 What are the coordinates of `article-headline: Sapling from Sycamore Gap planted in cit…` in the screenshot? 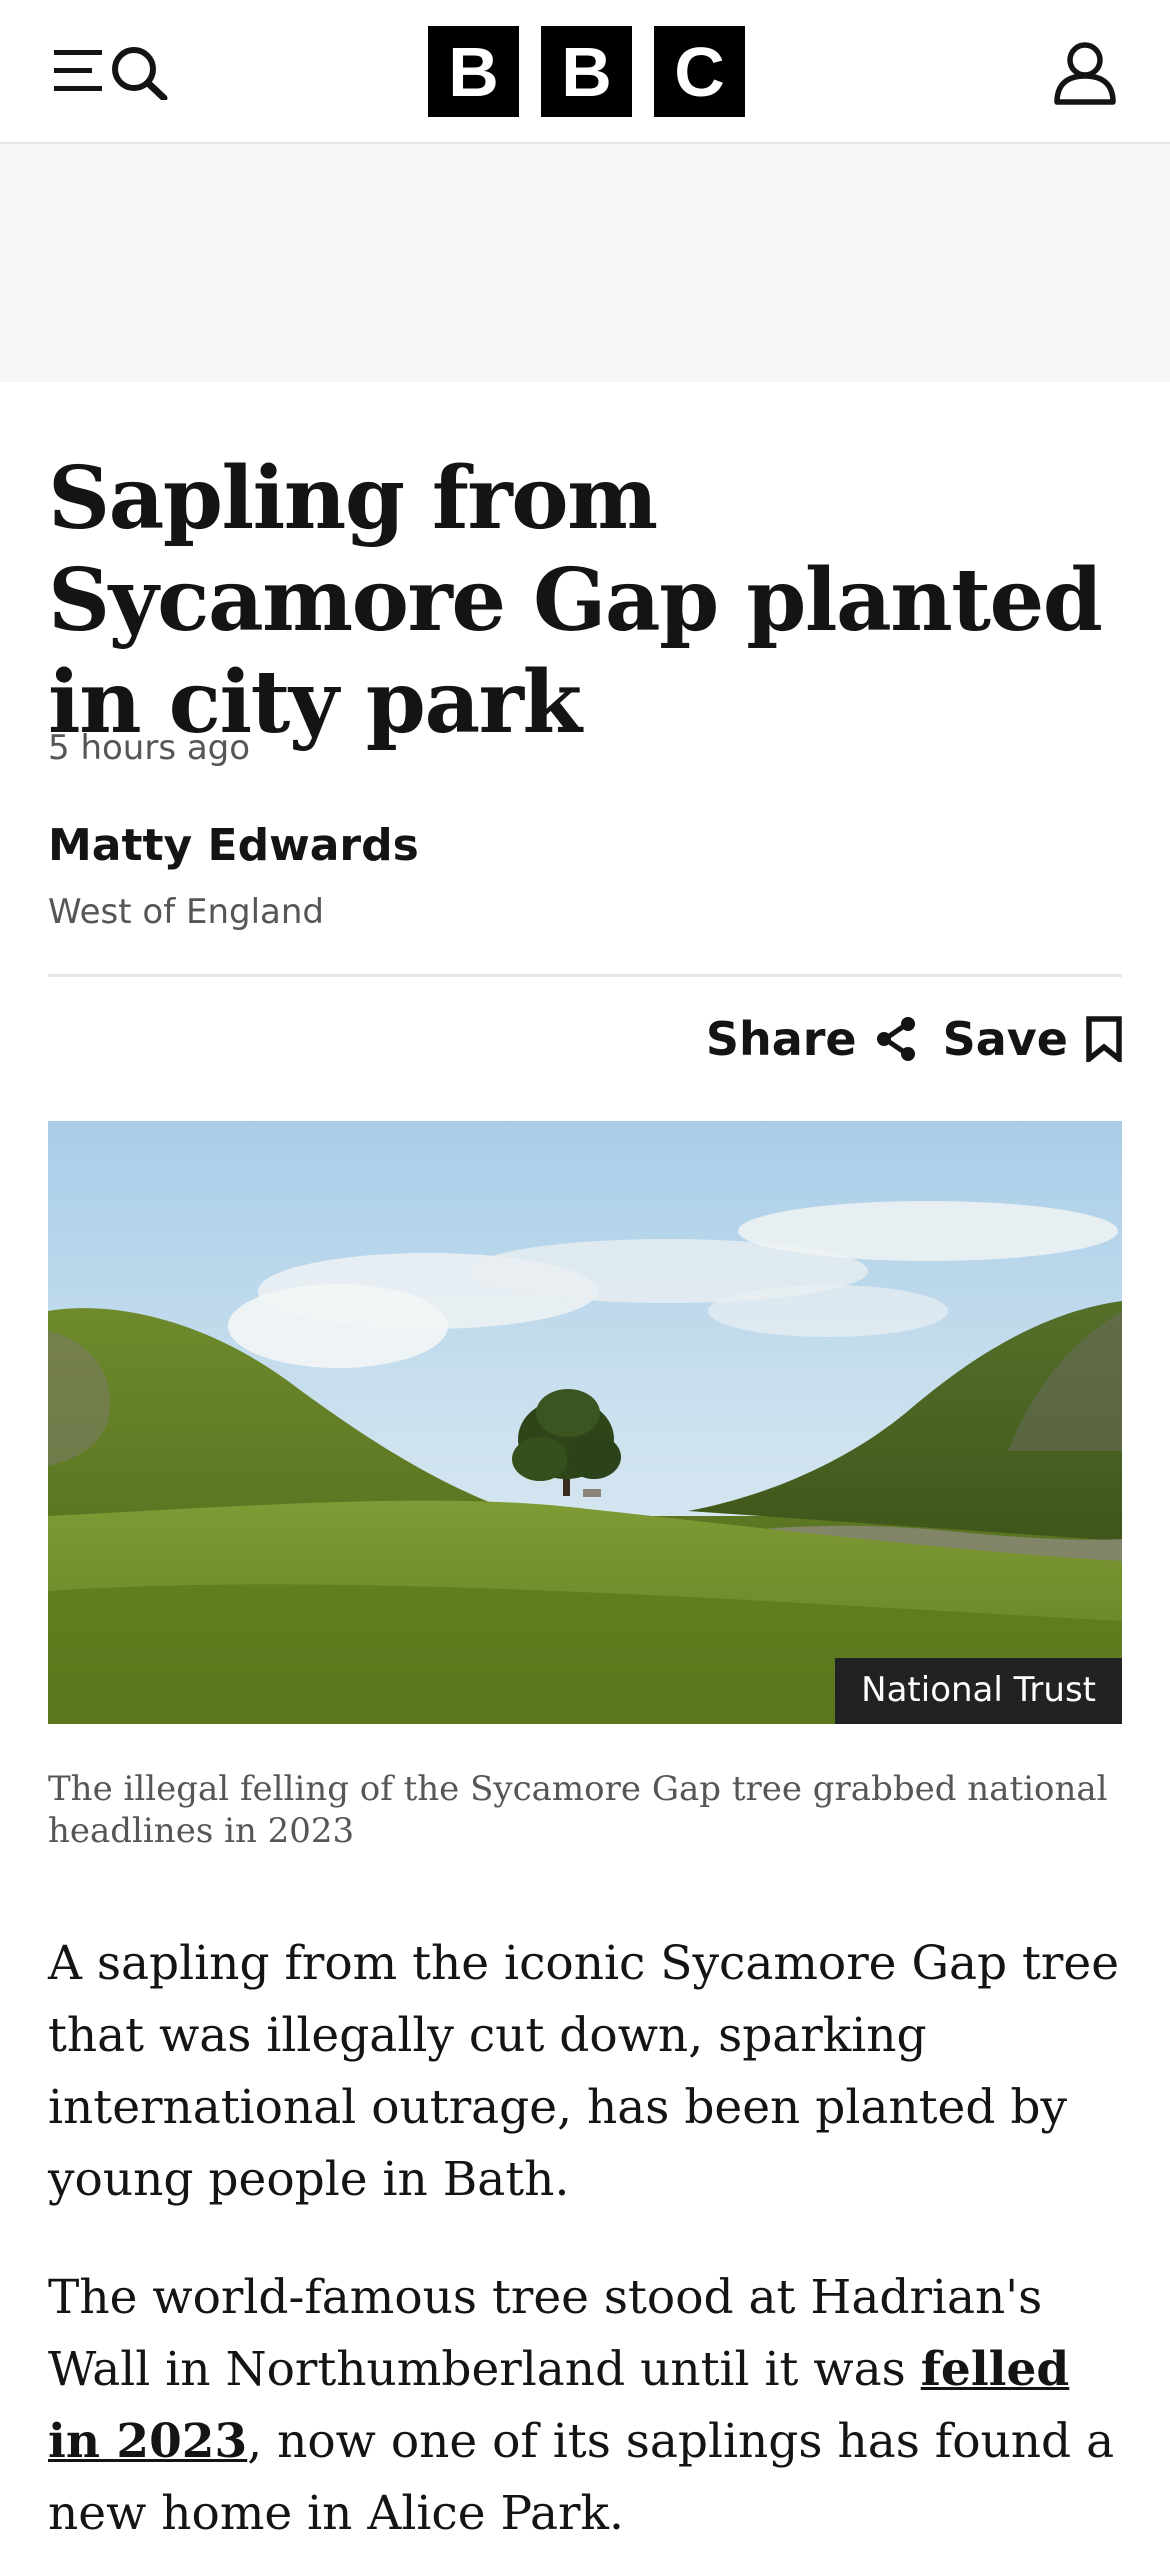 It's located at (575, 600).